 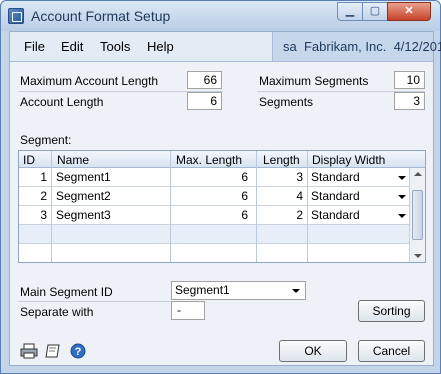 I want to click on table-row: 3 Segment3 6 2 Standard, so click(x=214, y=215).